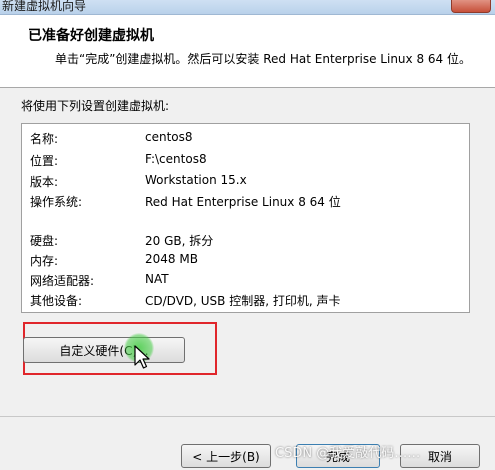 The width and height of the screenshot is (495, 470). Describe the element at coordinates (338, 456) in the screenshot. I see `finish-button: 完成` at that location.